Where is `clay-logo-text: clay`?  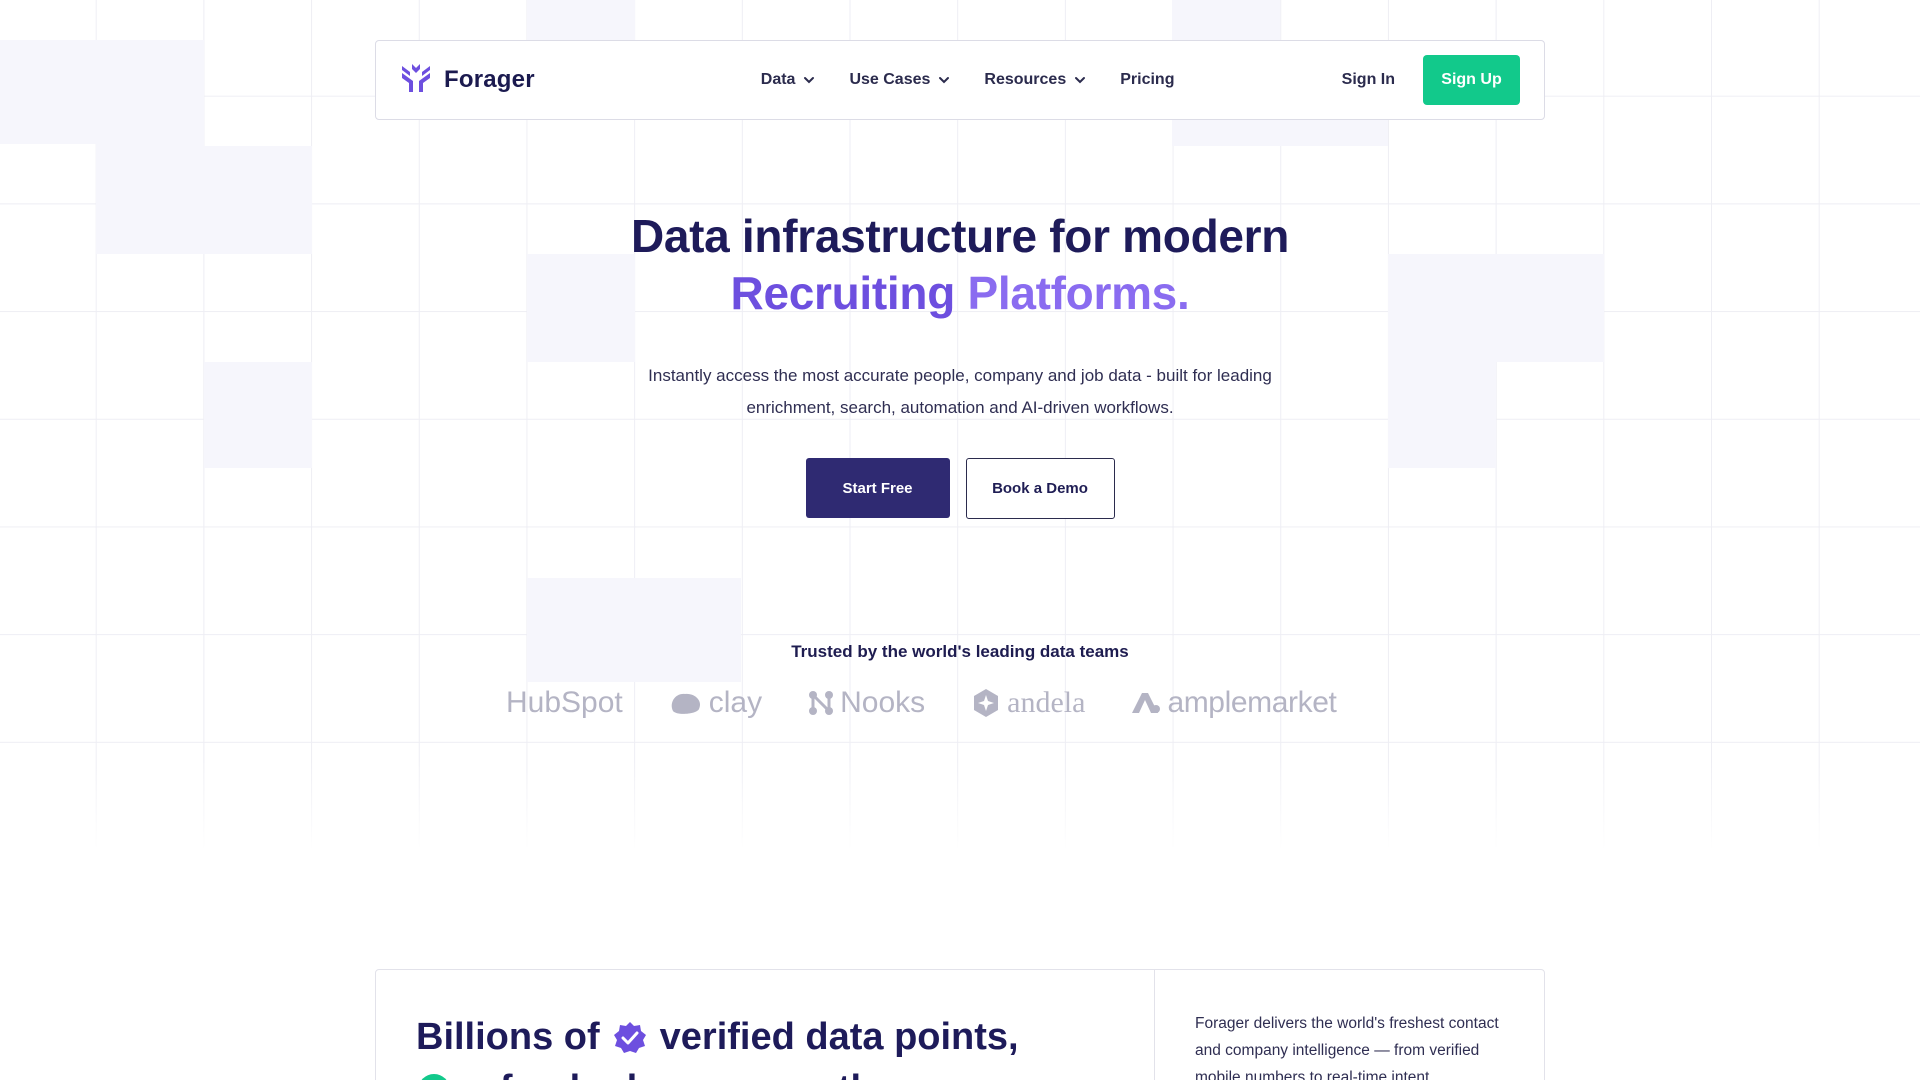 clay-logo-text: clay is located at coordinates (735, 702).